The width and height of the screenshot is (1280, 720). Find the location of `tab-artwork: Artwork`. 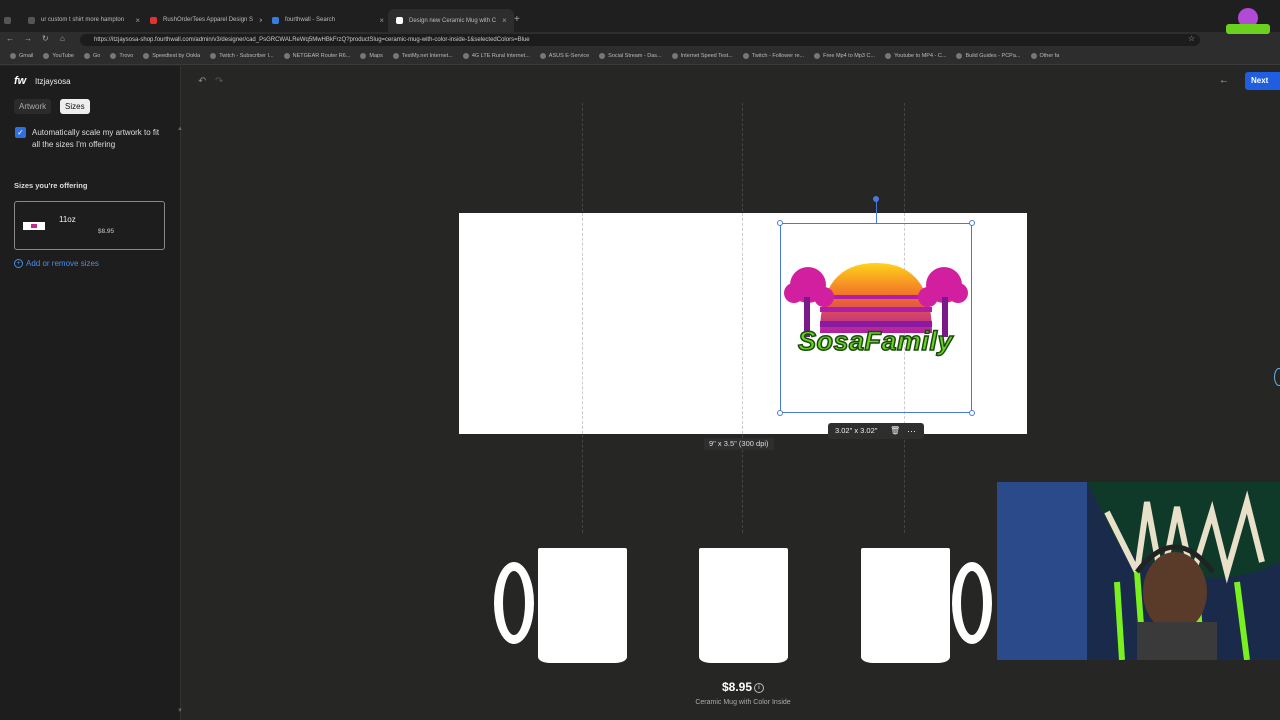

tab-artwork: Artwork is located at coordinates (33, 106).